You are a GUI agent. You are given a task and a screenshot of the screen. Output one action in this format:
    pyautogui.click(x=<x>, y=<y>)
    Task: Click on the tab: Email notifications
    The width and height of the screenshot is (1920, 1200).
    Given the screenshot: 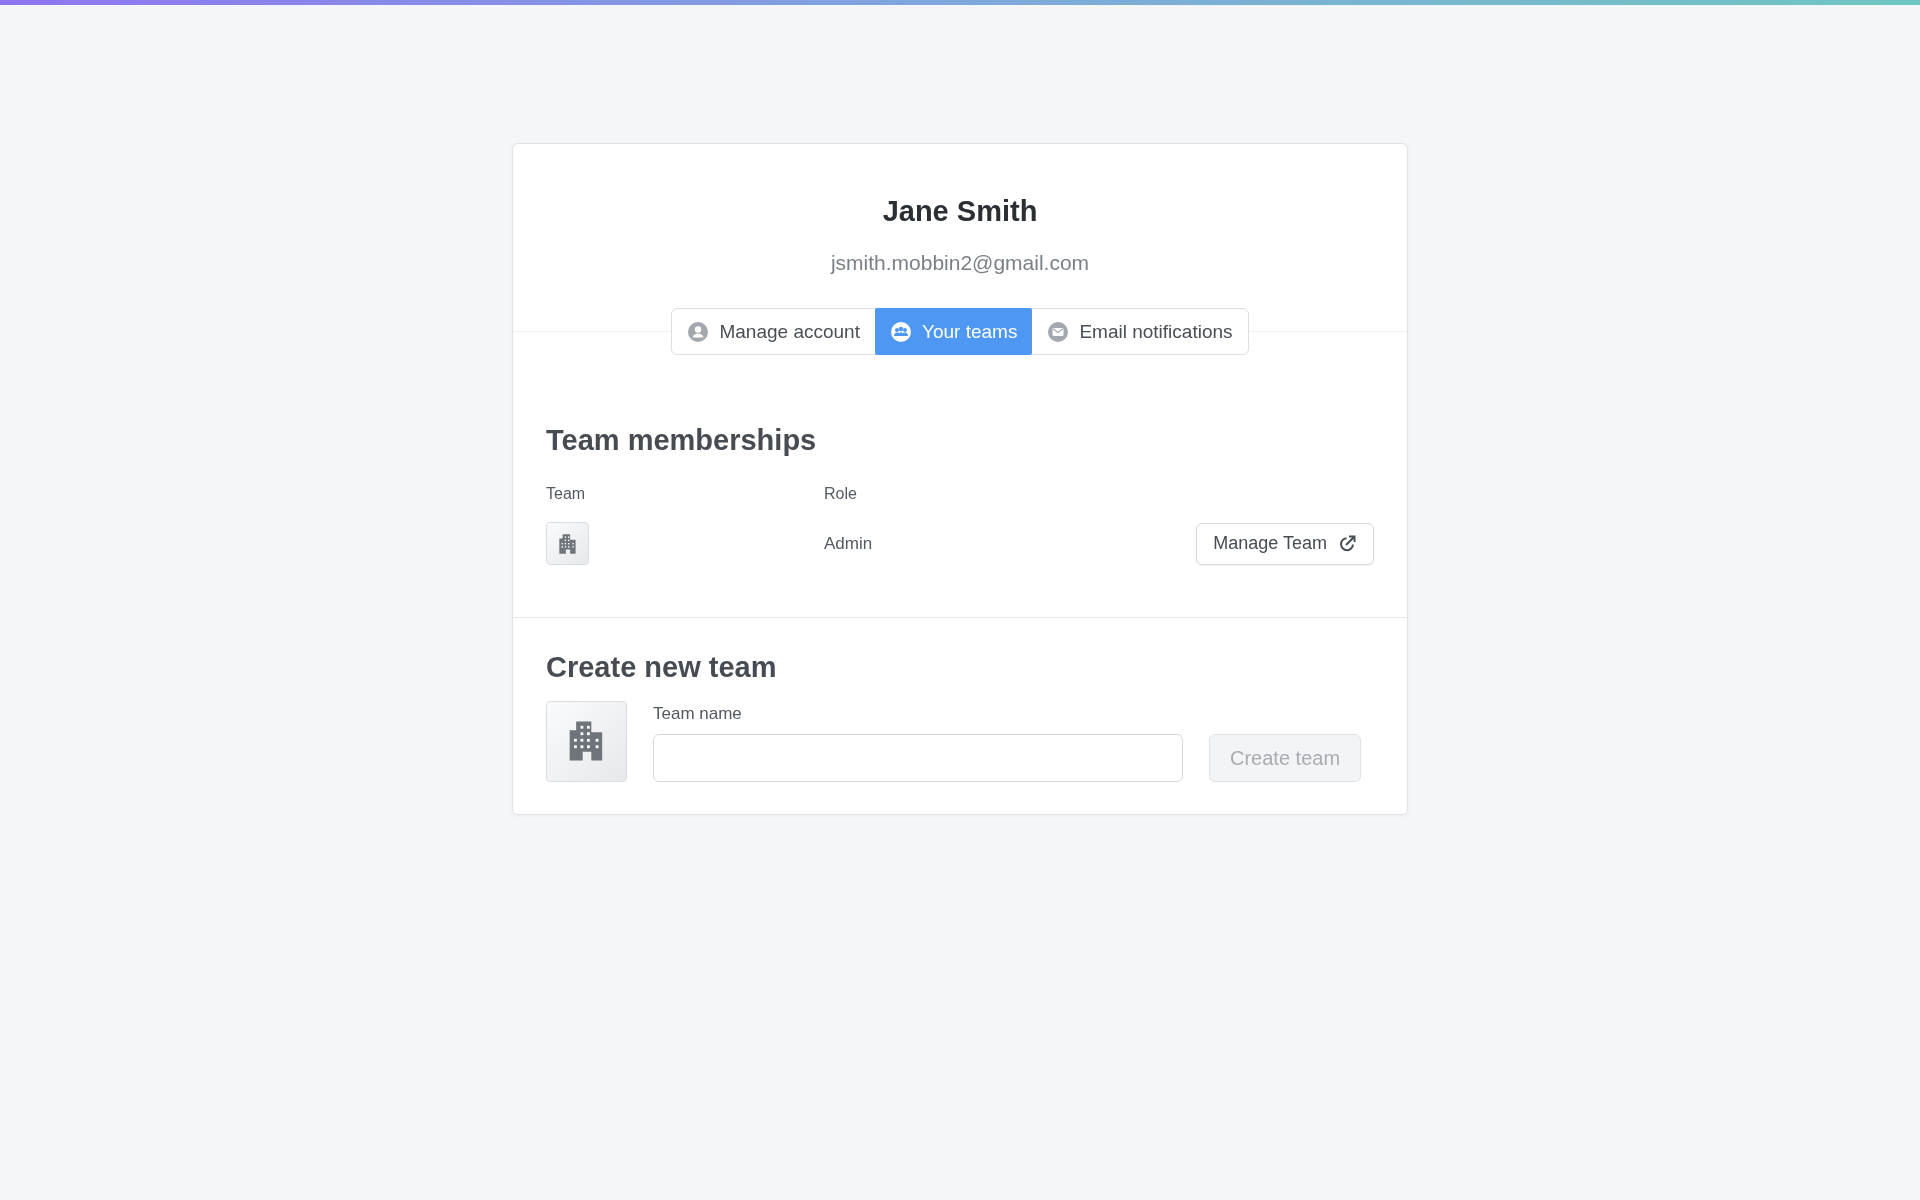 What is the action you would take?
    pyautogui.click(x=1140, y=332)
    